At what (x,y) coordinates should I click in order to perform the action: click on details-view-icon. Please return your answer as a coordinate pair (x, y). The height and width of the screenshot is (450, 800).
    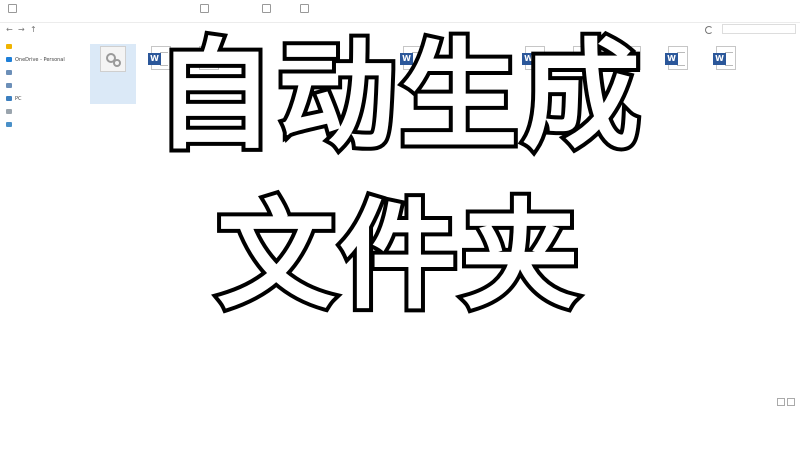
    Looking at the image, I should click on (781, 402).